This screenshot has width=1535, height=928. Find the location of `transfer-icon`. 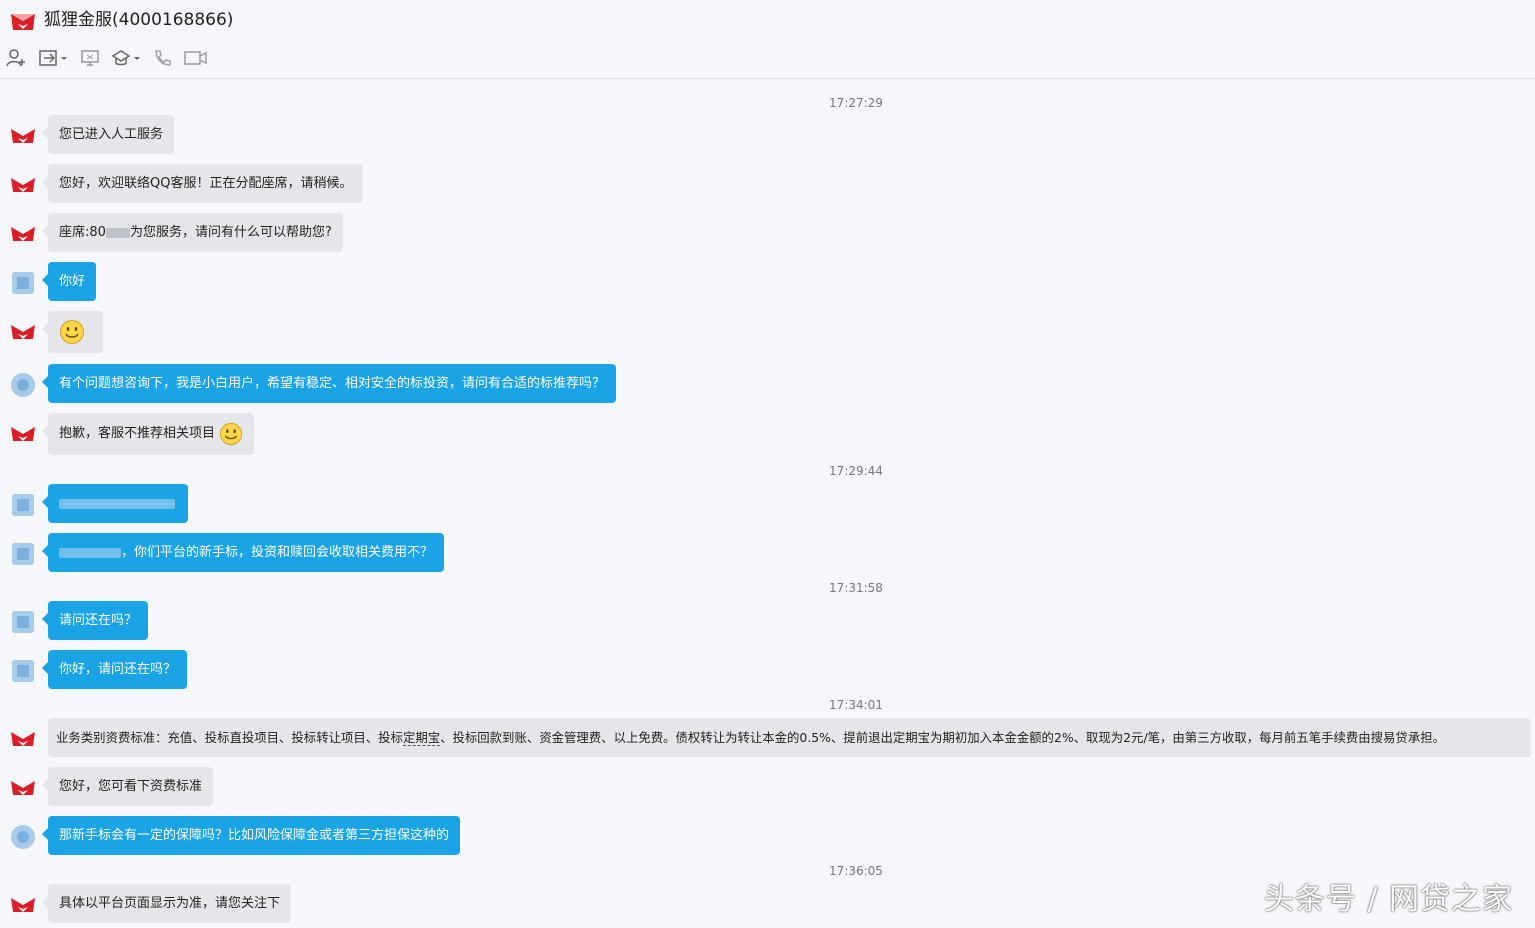

transfer-icon is located at coordinates (53, 58).